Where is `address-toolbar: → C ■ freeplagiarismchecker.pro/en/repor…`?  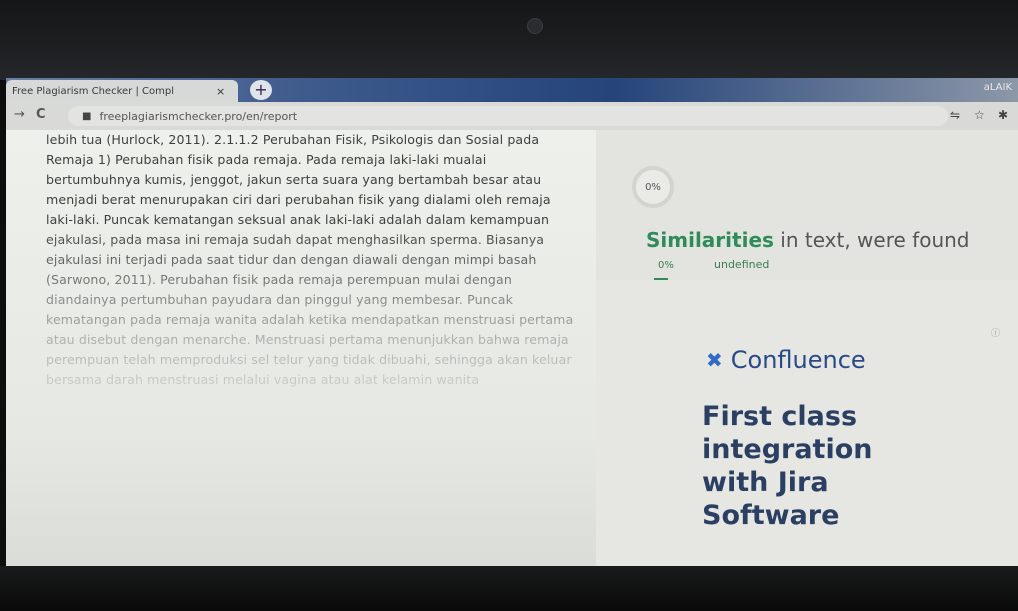
address-toolbar: → C ■ freeplagiarismchecker.pro/en/repor… is located at coordinates (512, 116).